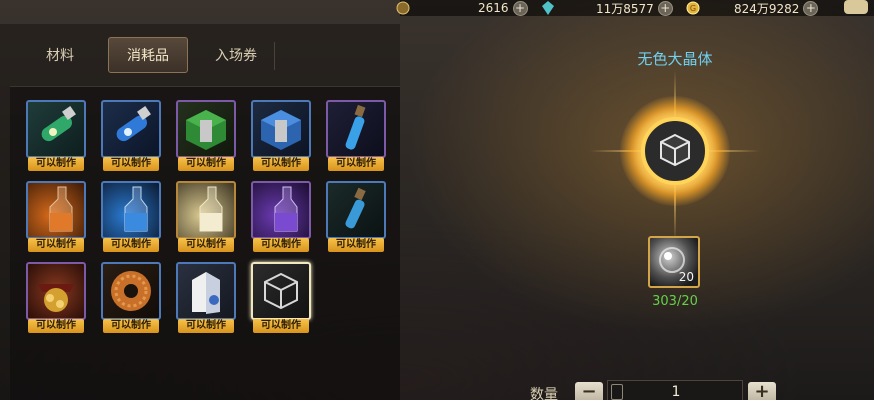 This screenshot has width=874, height=400. Describe the element at coordinates (60, 55) in the screenshot. I see `tab-materials: 材料` at that location.